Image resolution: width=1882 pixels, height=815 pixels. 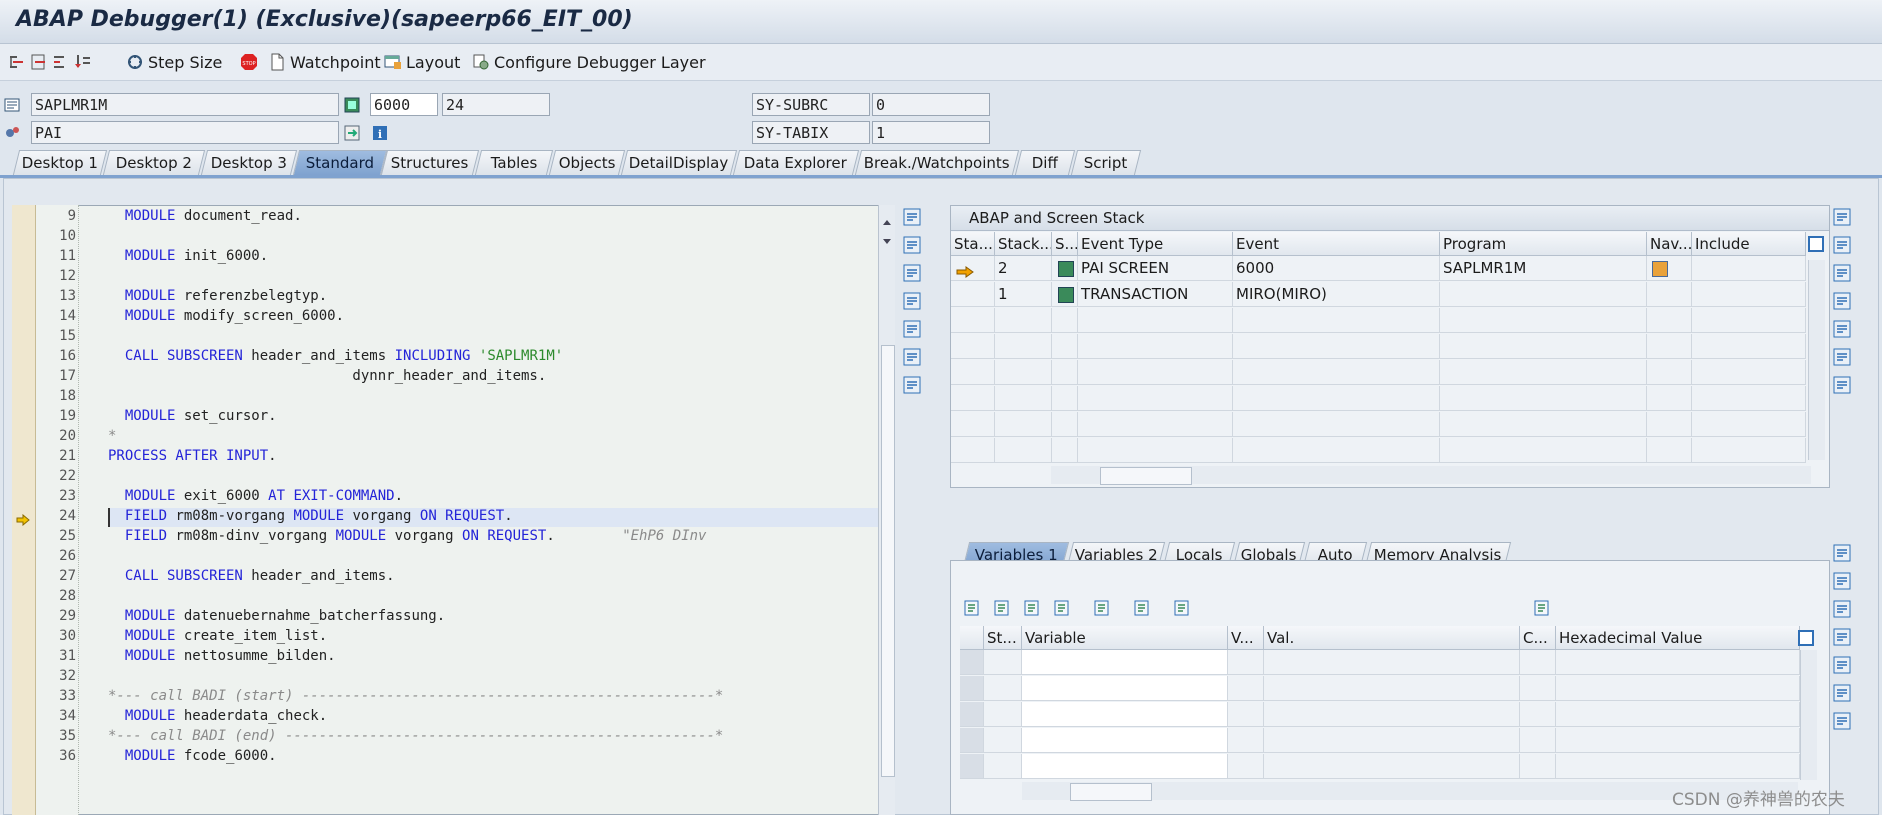 What do you see at coordinates (340, 162) in the screenshot?
I see `tab-standard: Standard` at bounding box center [340, 162].